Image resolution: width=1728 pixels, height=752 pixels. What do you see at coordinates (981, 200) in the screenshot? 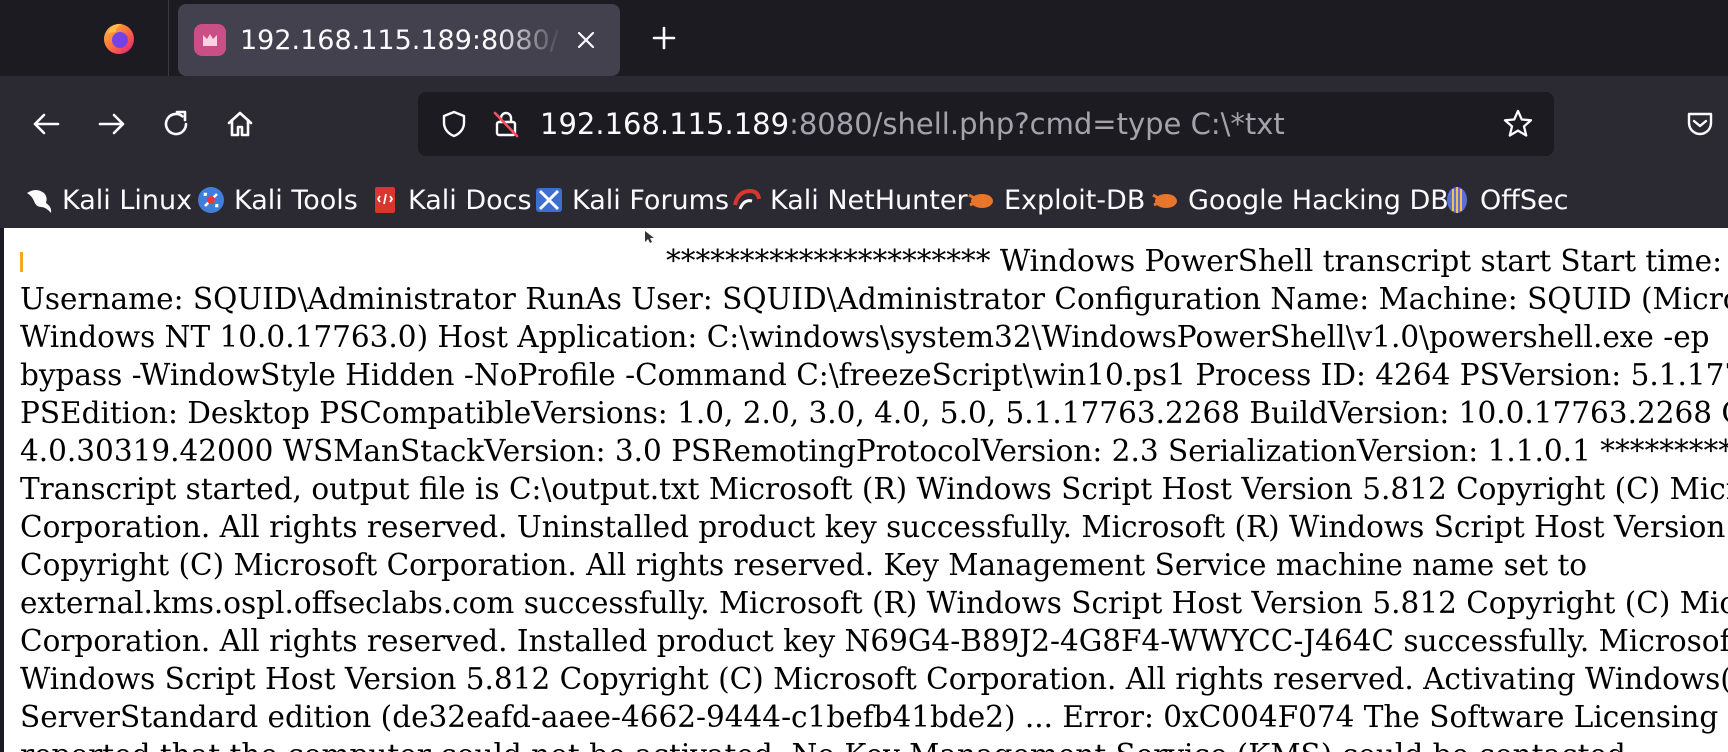
I see `exploit-db-icon` at bounding box center [981, 200].